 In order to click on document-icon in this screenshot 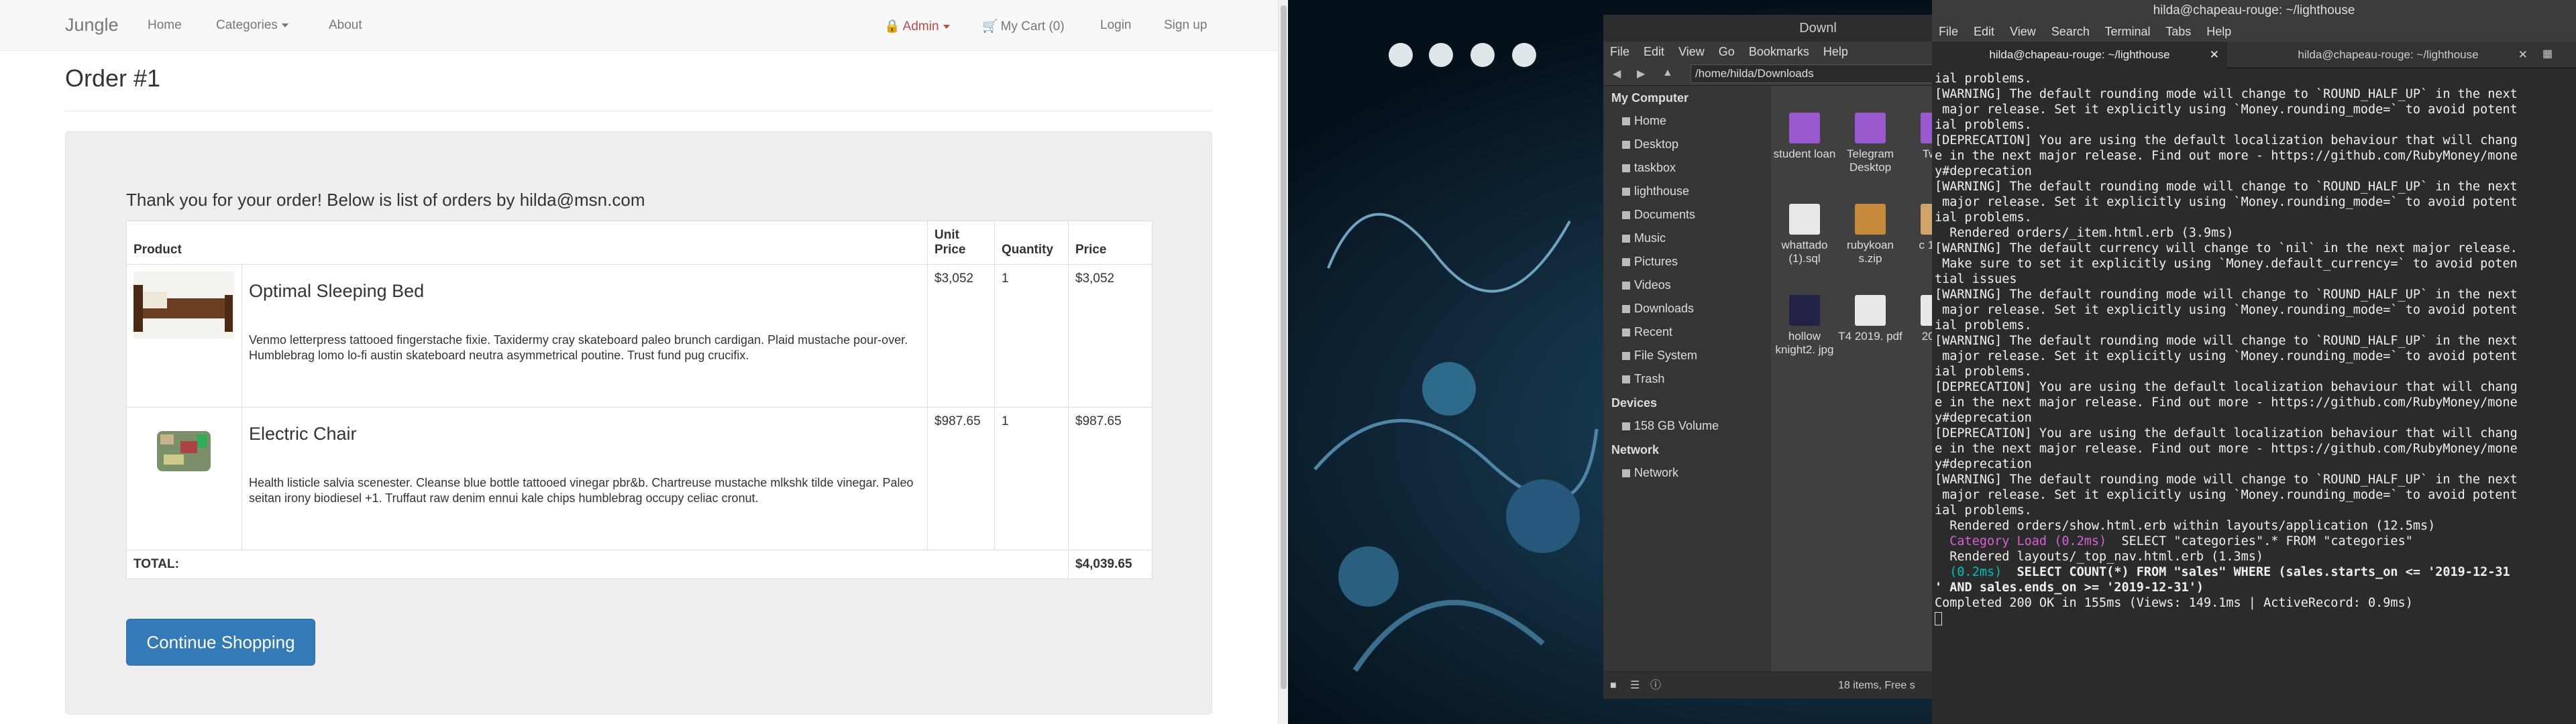, I will do `click(1626, 215)`.